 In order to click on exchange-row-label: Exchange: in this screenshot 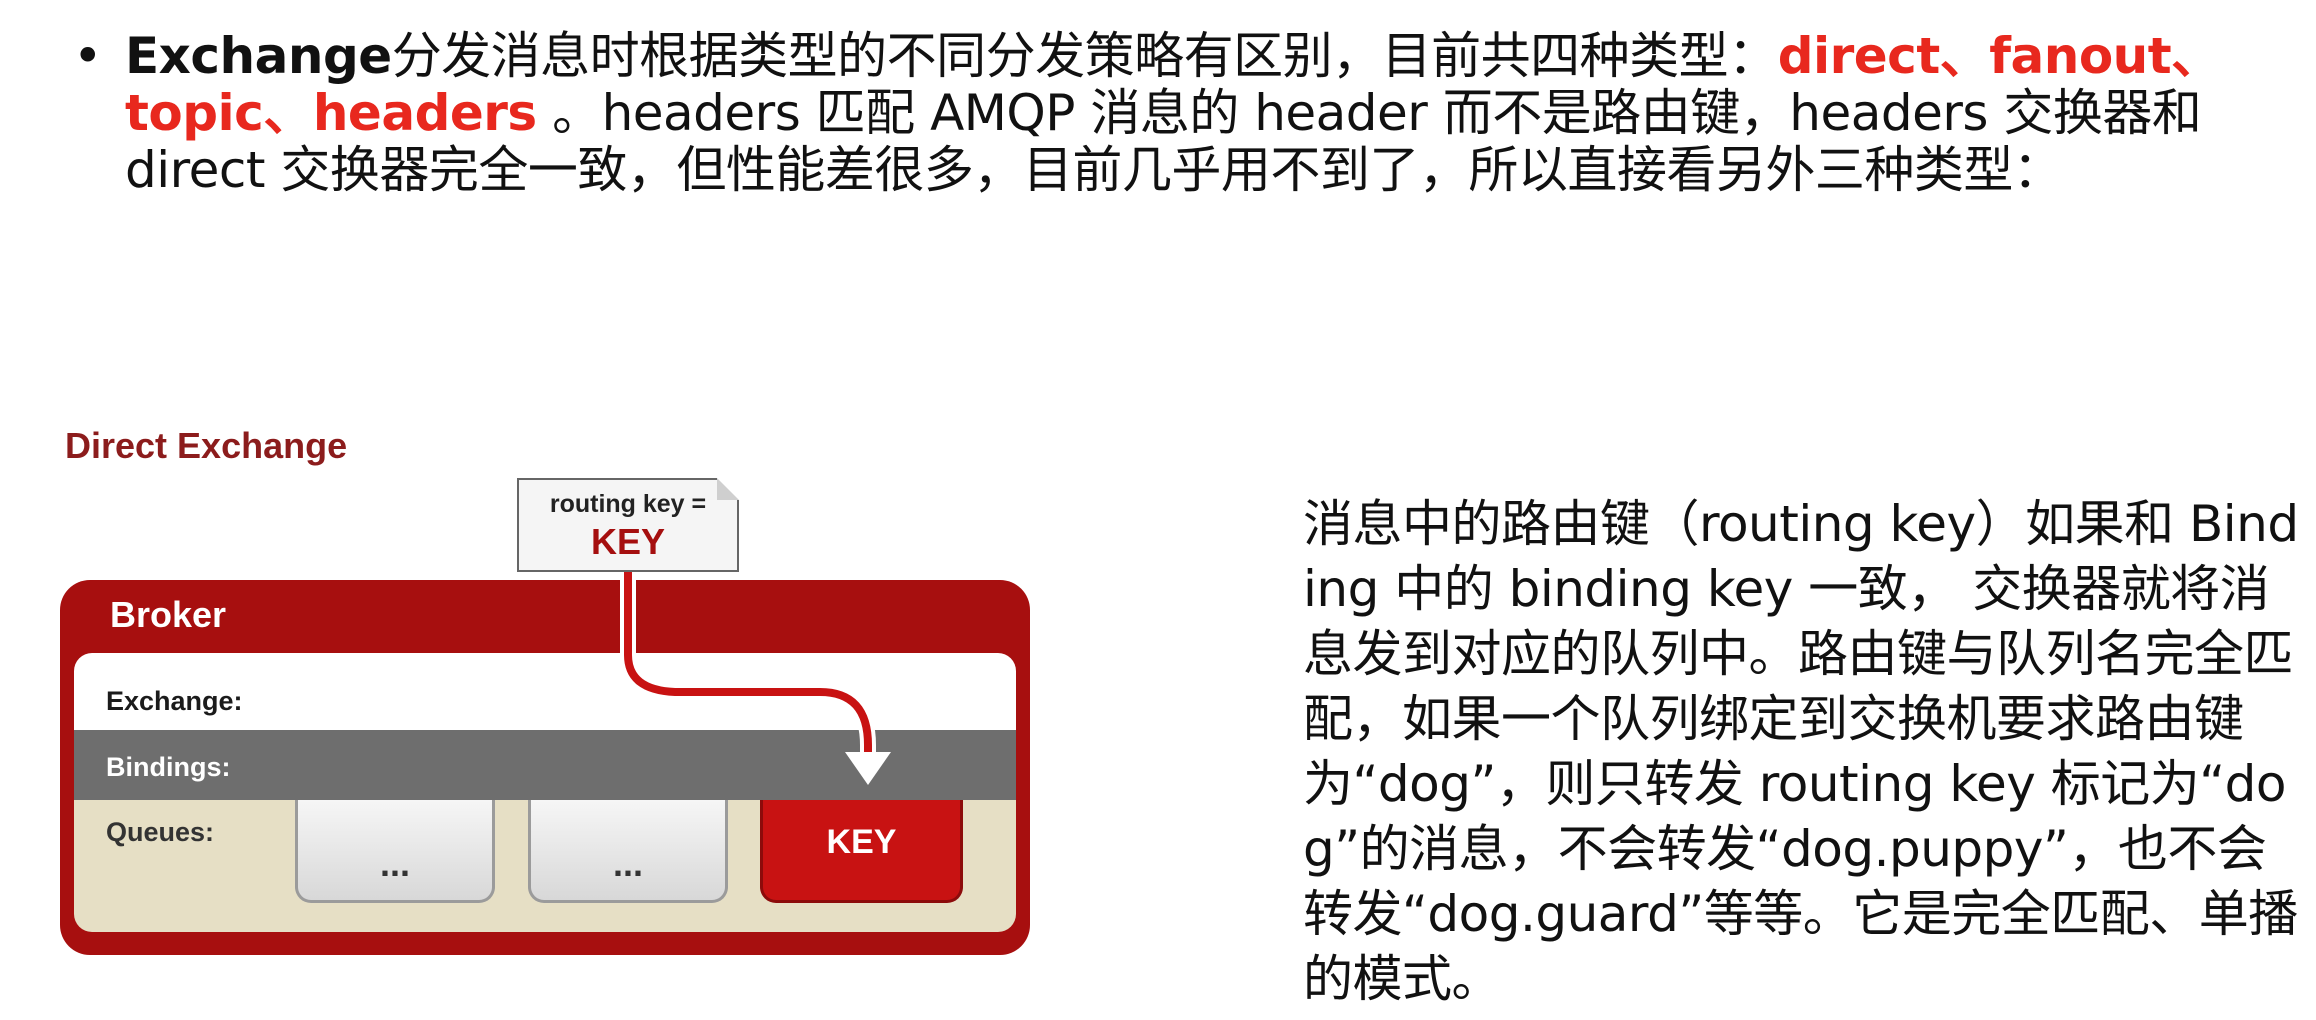, I will do `click(174, 701)`.